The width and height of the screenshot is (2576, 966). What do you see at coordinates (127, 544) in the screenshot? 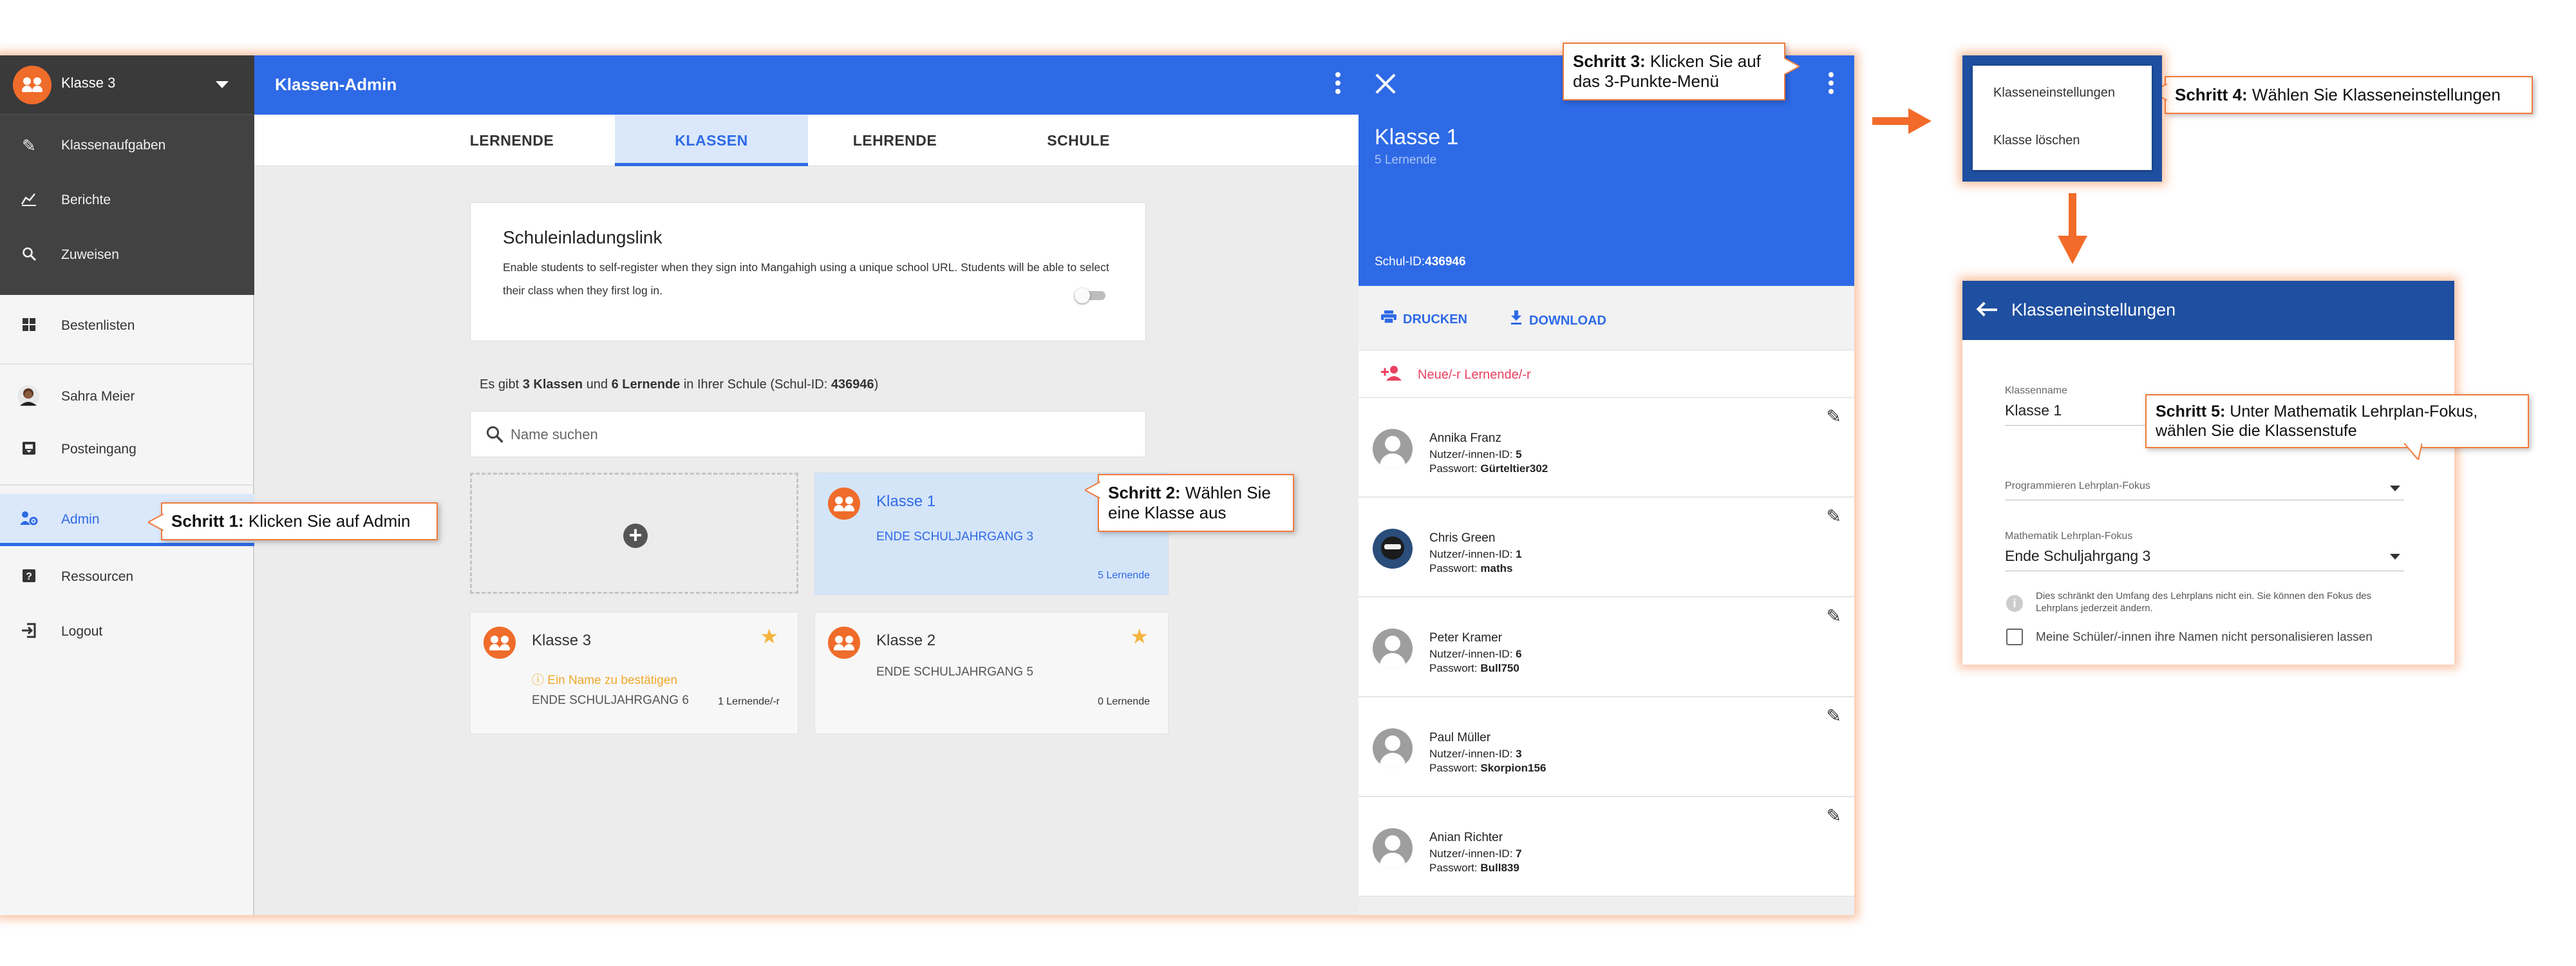
I see `active-indicator` at bounding box center [127, 544].